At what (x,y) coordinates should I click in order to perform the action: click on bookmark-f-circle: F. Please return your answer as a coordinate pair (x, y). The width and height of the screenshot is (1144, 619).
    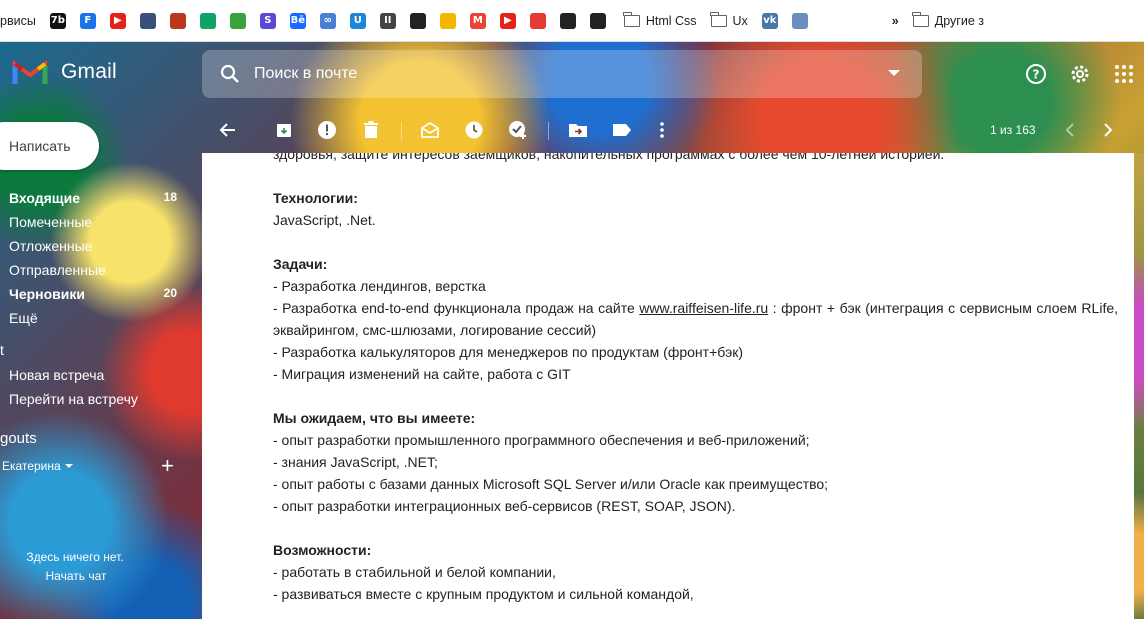
    Looking at the image, I should click on (87, 21).